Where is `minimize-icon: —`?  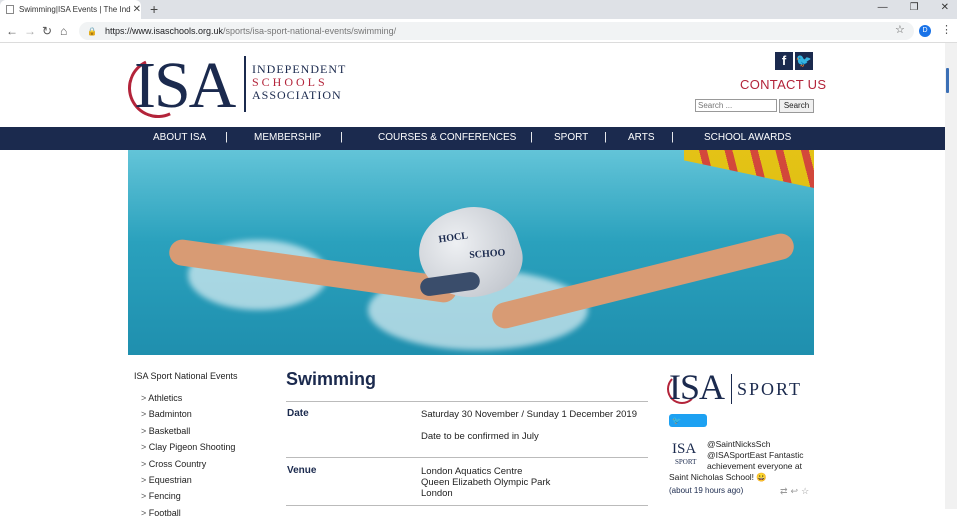
minimize-icon: — is located at coordinates (883, 7).